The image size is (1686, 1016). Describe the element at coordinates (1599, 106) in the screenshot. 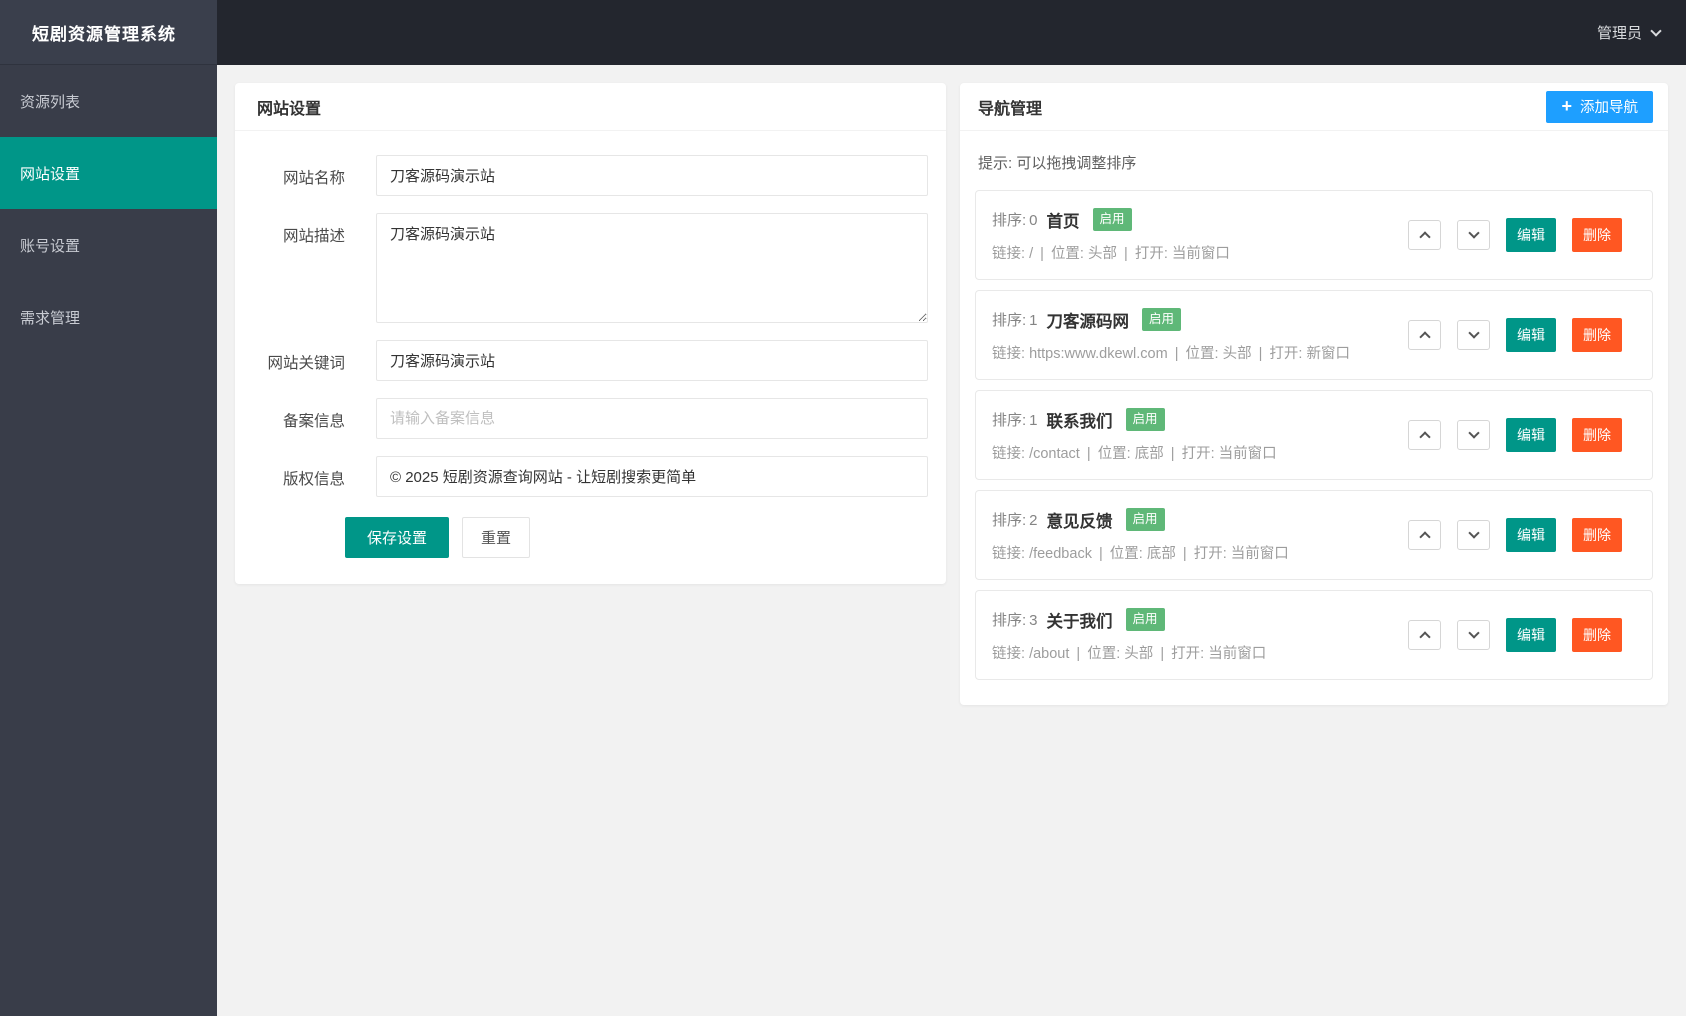

I see `add-nav-button: + 添加导航` at that location.